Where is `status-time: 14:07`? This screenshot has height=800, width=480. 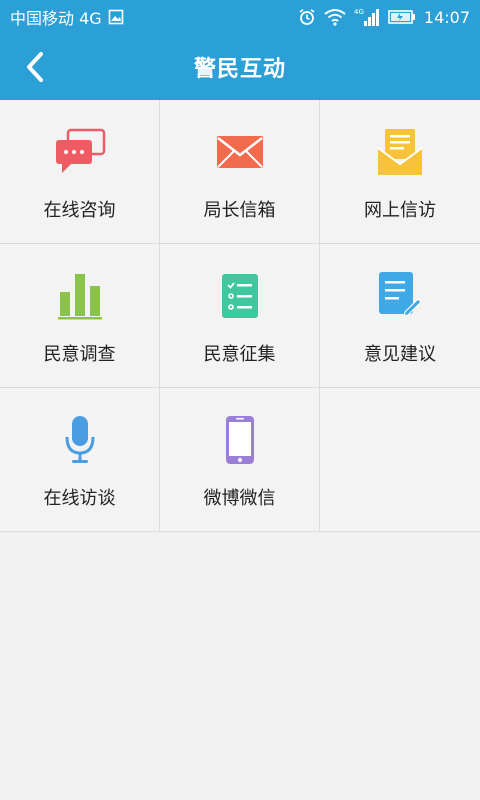
status-time: 14:07 is located at coordinates (446, 17).